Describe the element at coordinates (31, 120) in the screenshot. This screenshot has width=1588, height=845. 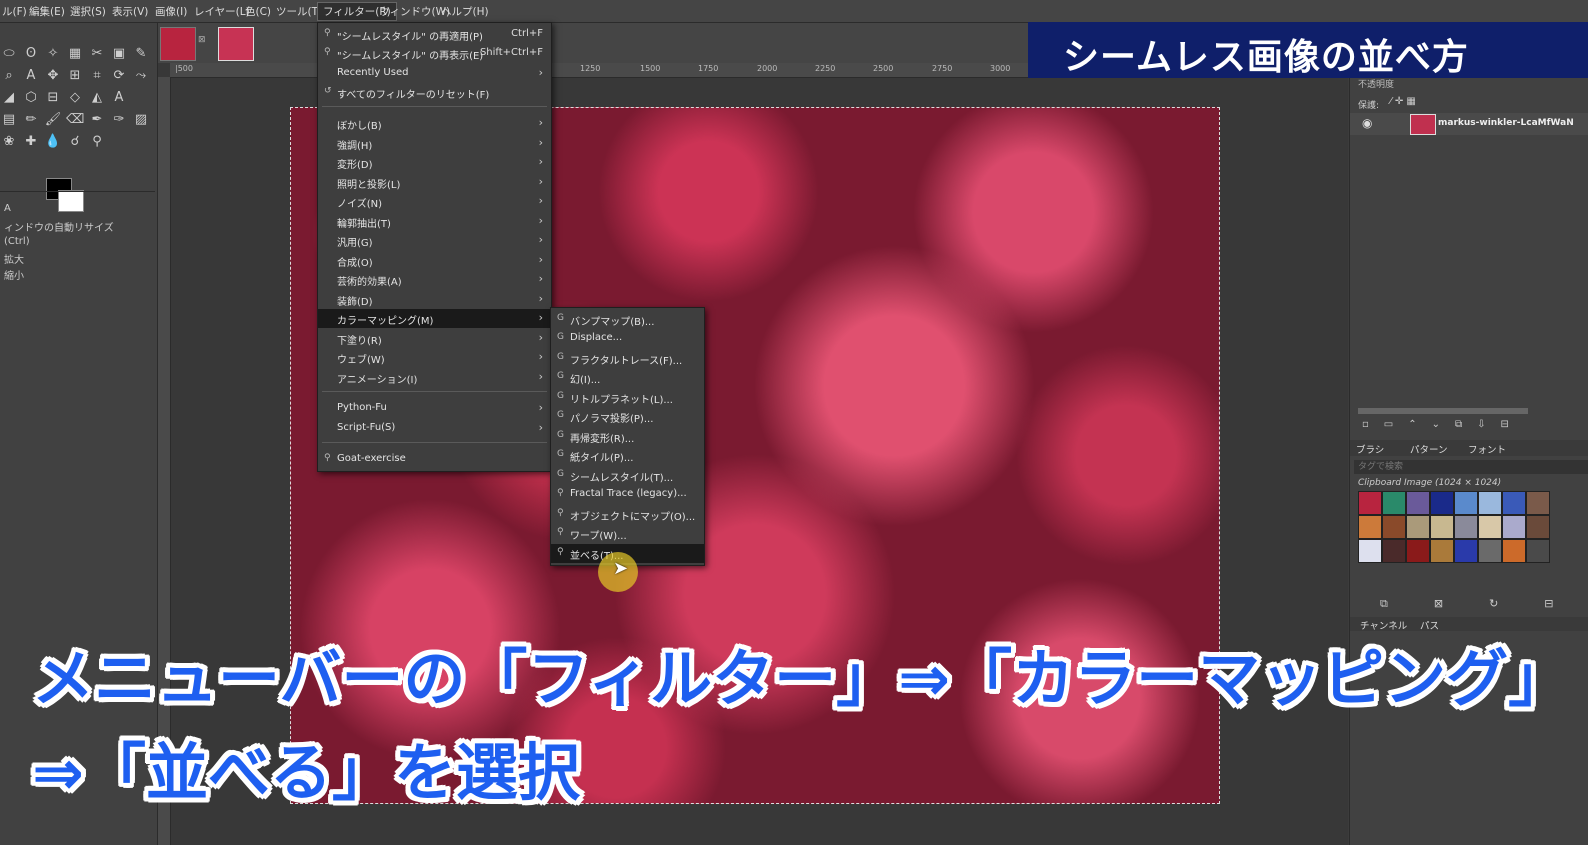
I see `pencil-icon: ✏` at that location.